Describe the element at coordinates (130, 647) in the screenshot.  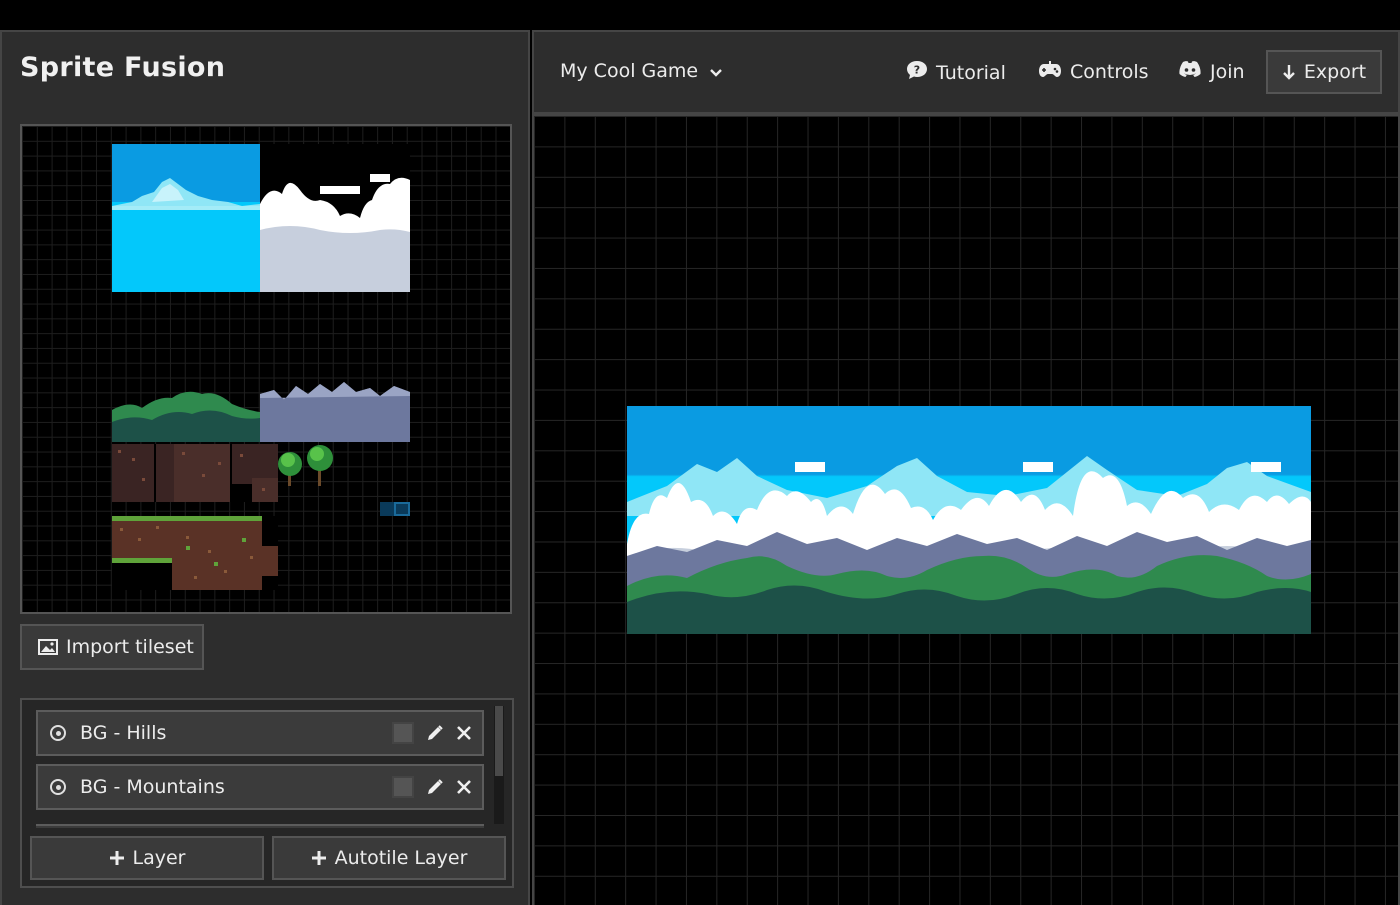
I see `import-tileset-label: Import tileset` at that location.